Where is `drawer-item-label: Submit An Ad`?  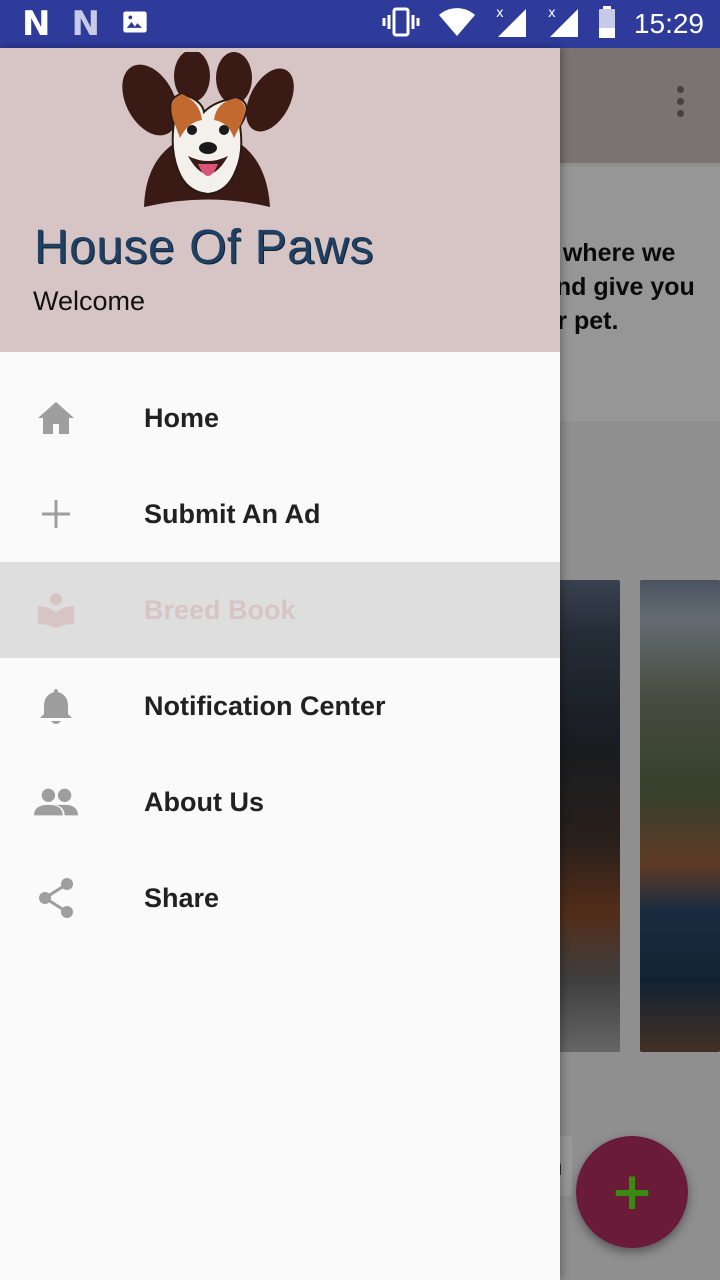 drawer-item-label: Submit An Ad is located at coordinates (232, 514).